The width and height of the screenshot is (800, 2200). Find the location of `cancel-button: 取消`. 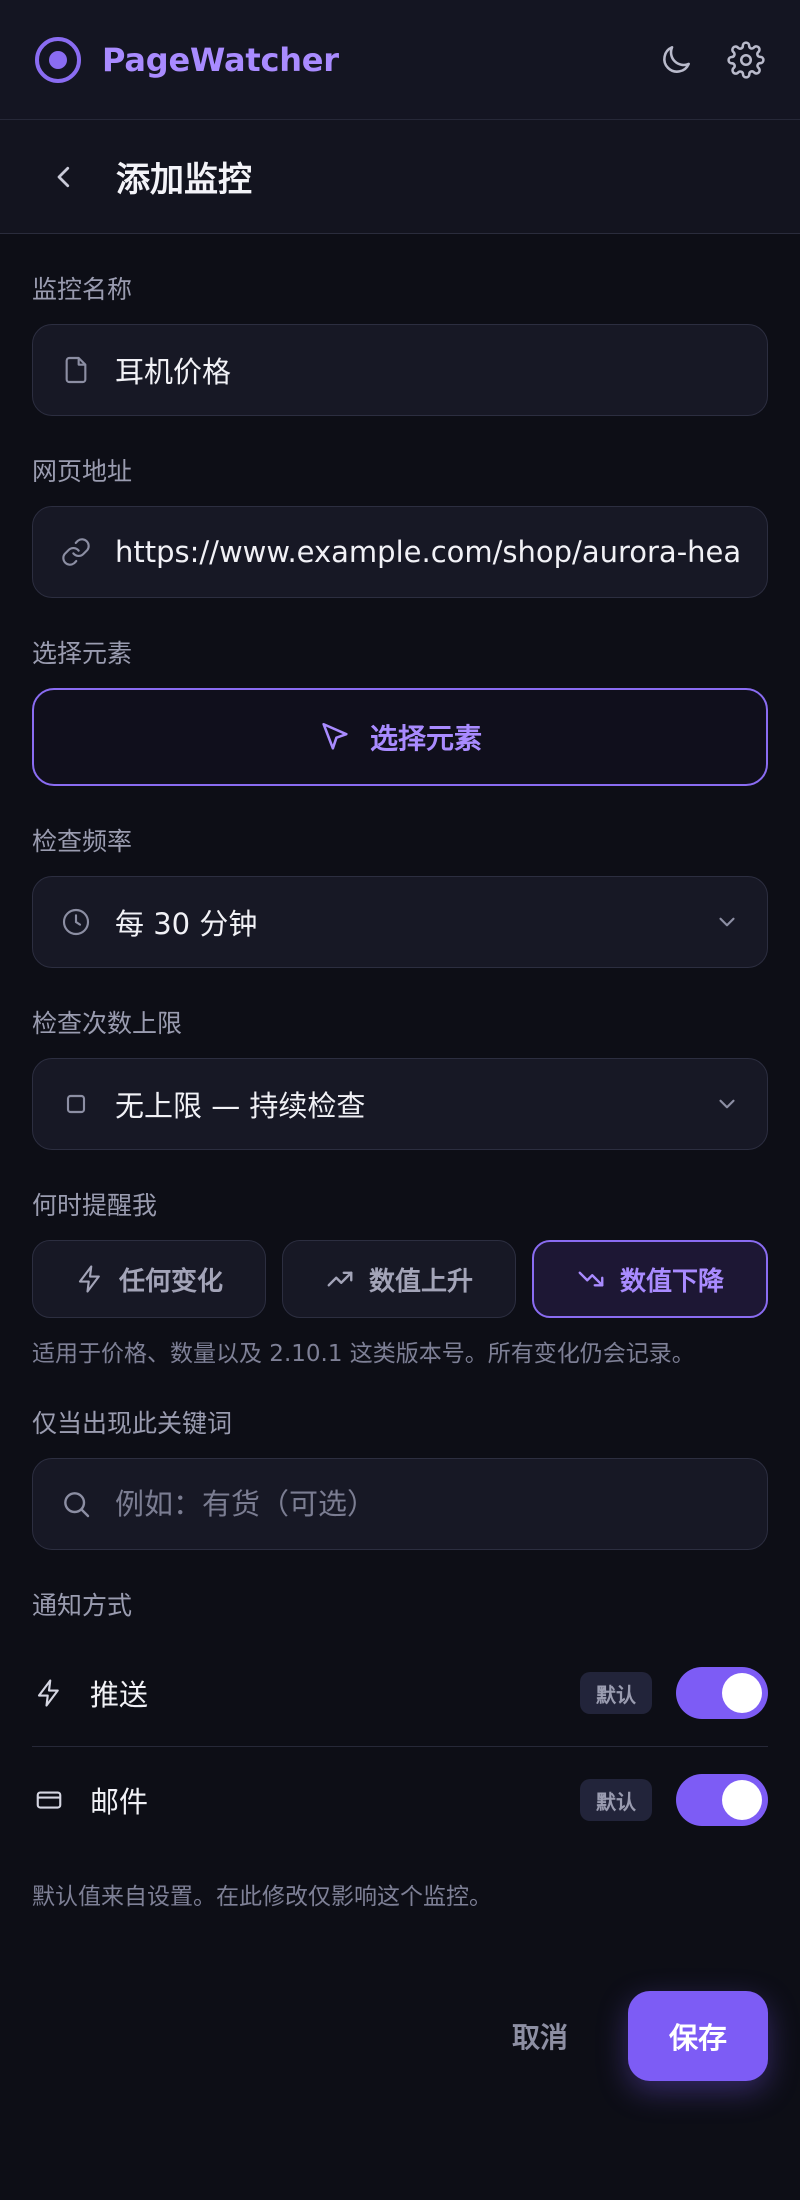

cancel-button: 取消 is located at coordinates (540, 2036).